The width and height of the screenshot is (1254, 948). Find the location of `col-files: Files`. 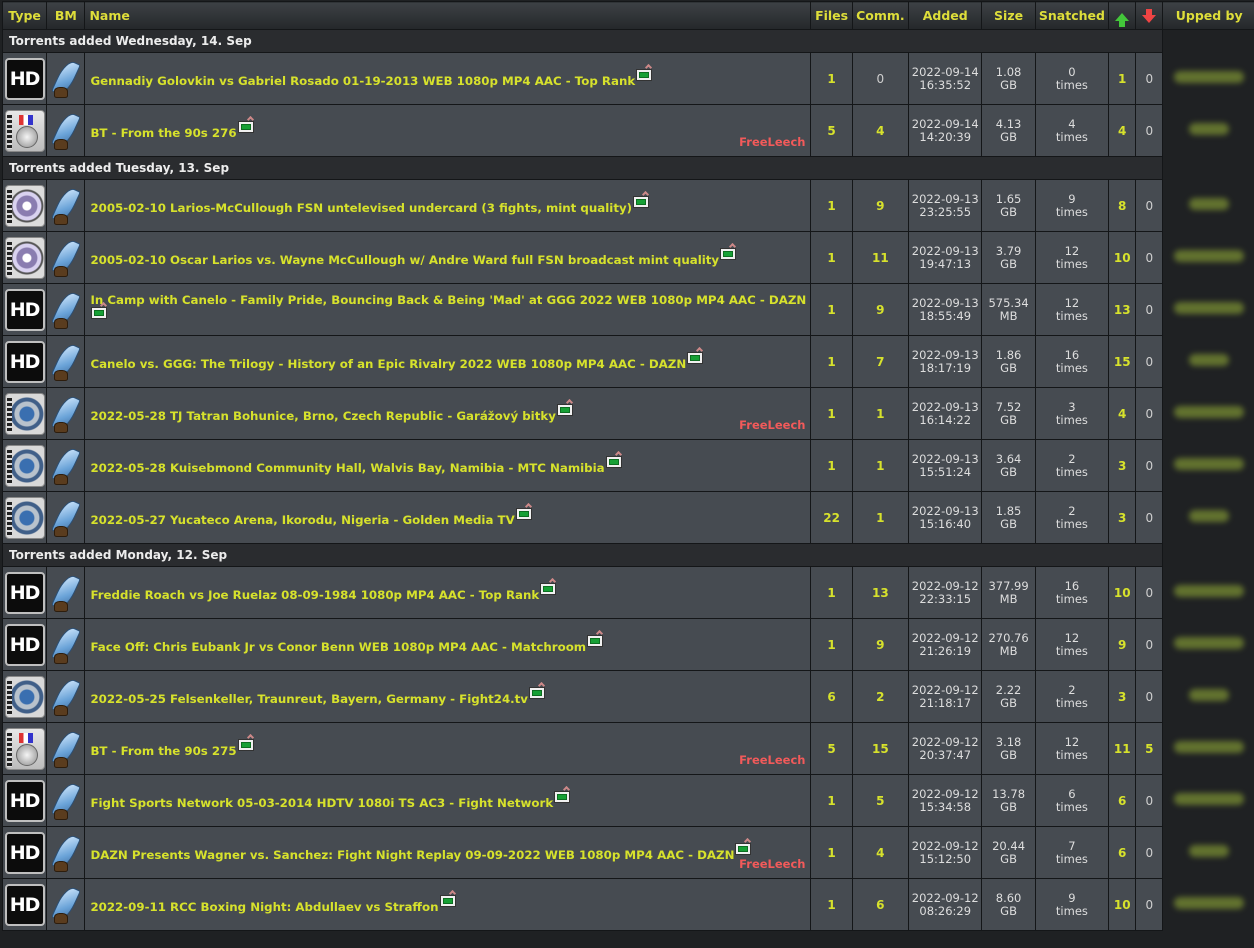

col-files: Files is located at coordinates (831, 16).